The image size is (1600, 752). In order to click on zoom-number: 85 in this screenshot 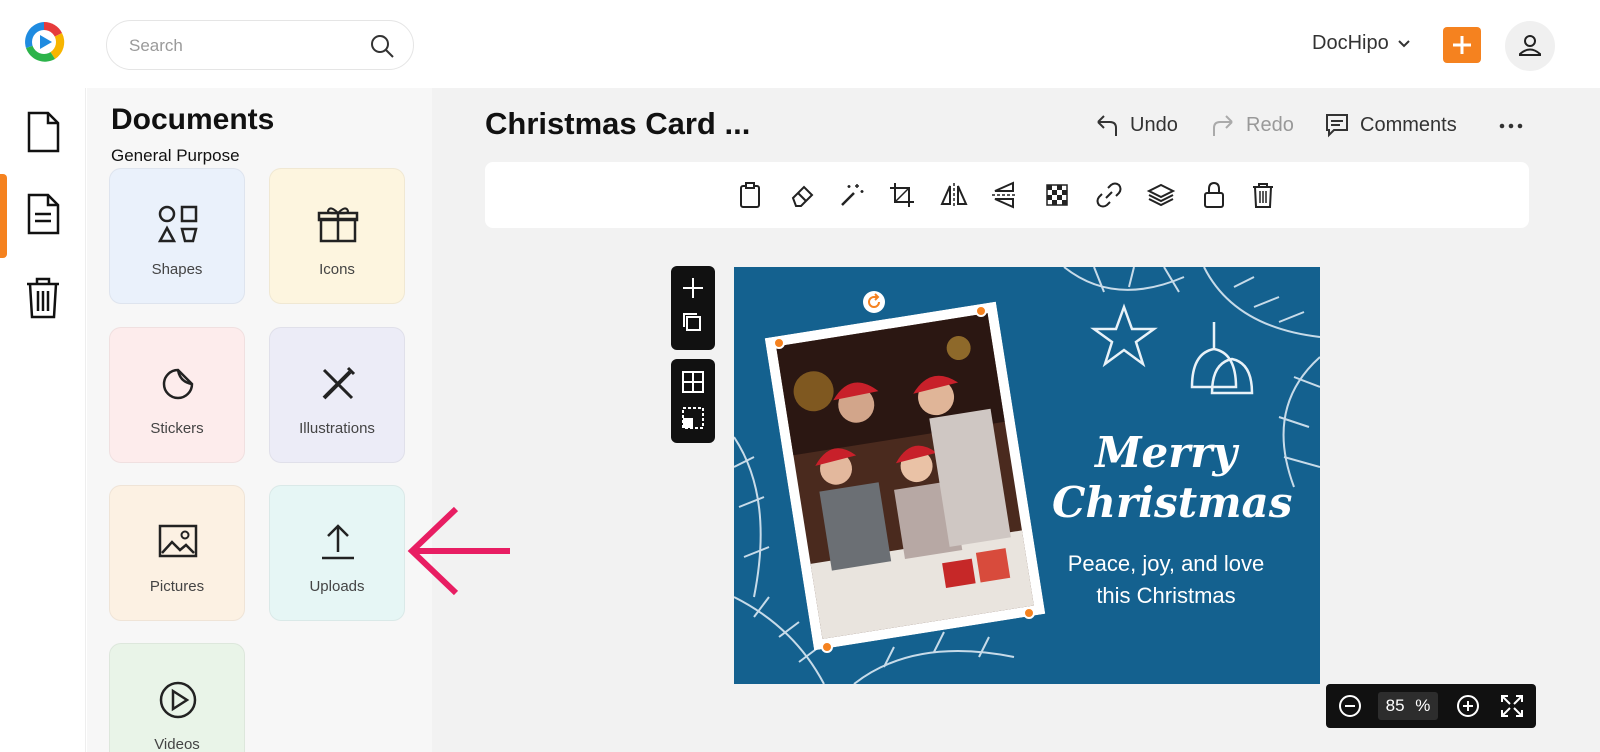, I will do `click(1395, 705)`.